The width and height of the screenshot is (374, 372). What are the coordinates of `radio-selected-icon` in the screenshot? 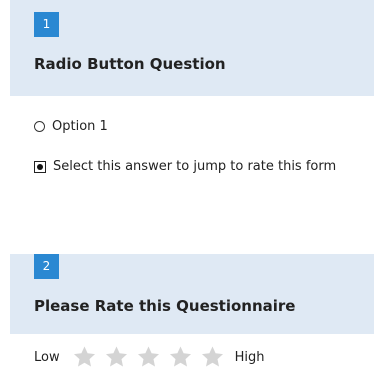 It's located at (40, 166).